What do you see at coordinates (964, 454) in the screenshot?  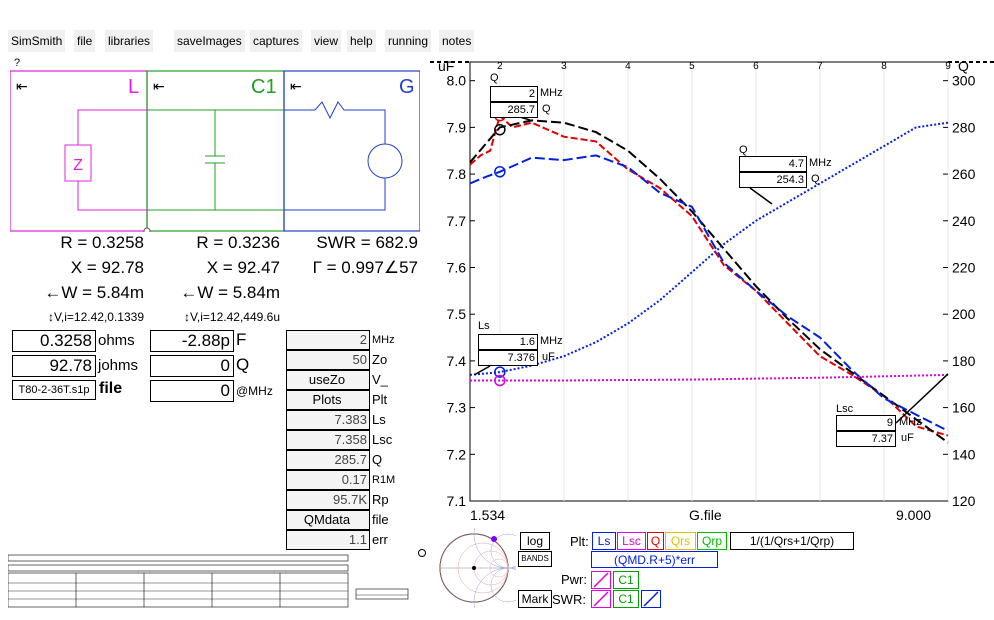 I see `y-right-tick-label: 140` at bounding box center [964, 454].